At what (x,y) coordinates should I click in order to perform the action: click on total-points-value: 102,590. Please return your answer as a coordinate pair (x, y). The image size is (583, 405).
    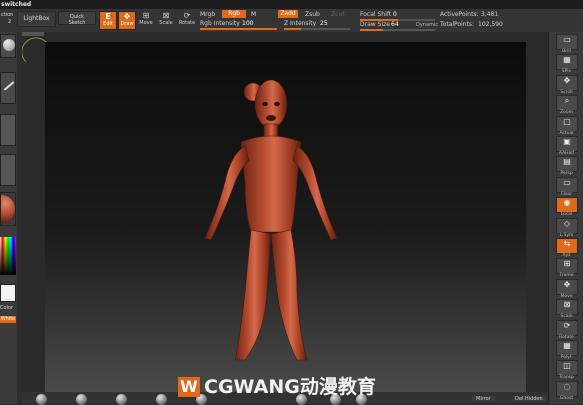
    Looking at the image, I should click on (490, 24).